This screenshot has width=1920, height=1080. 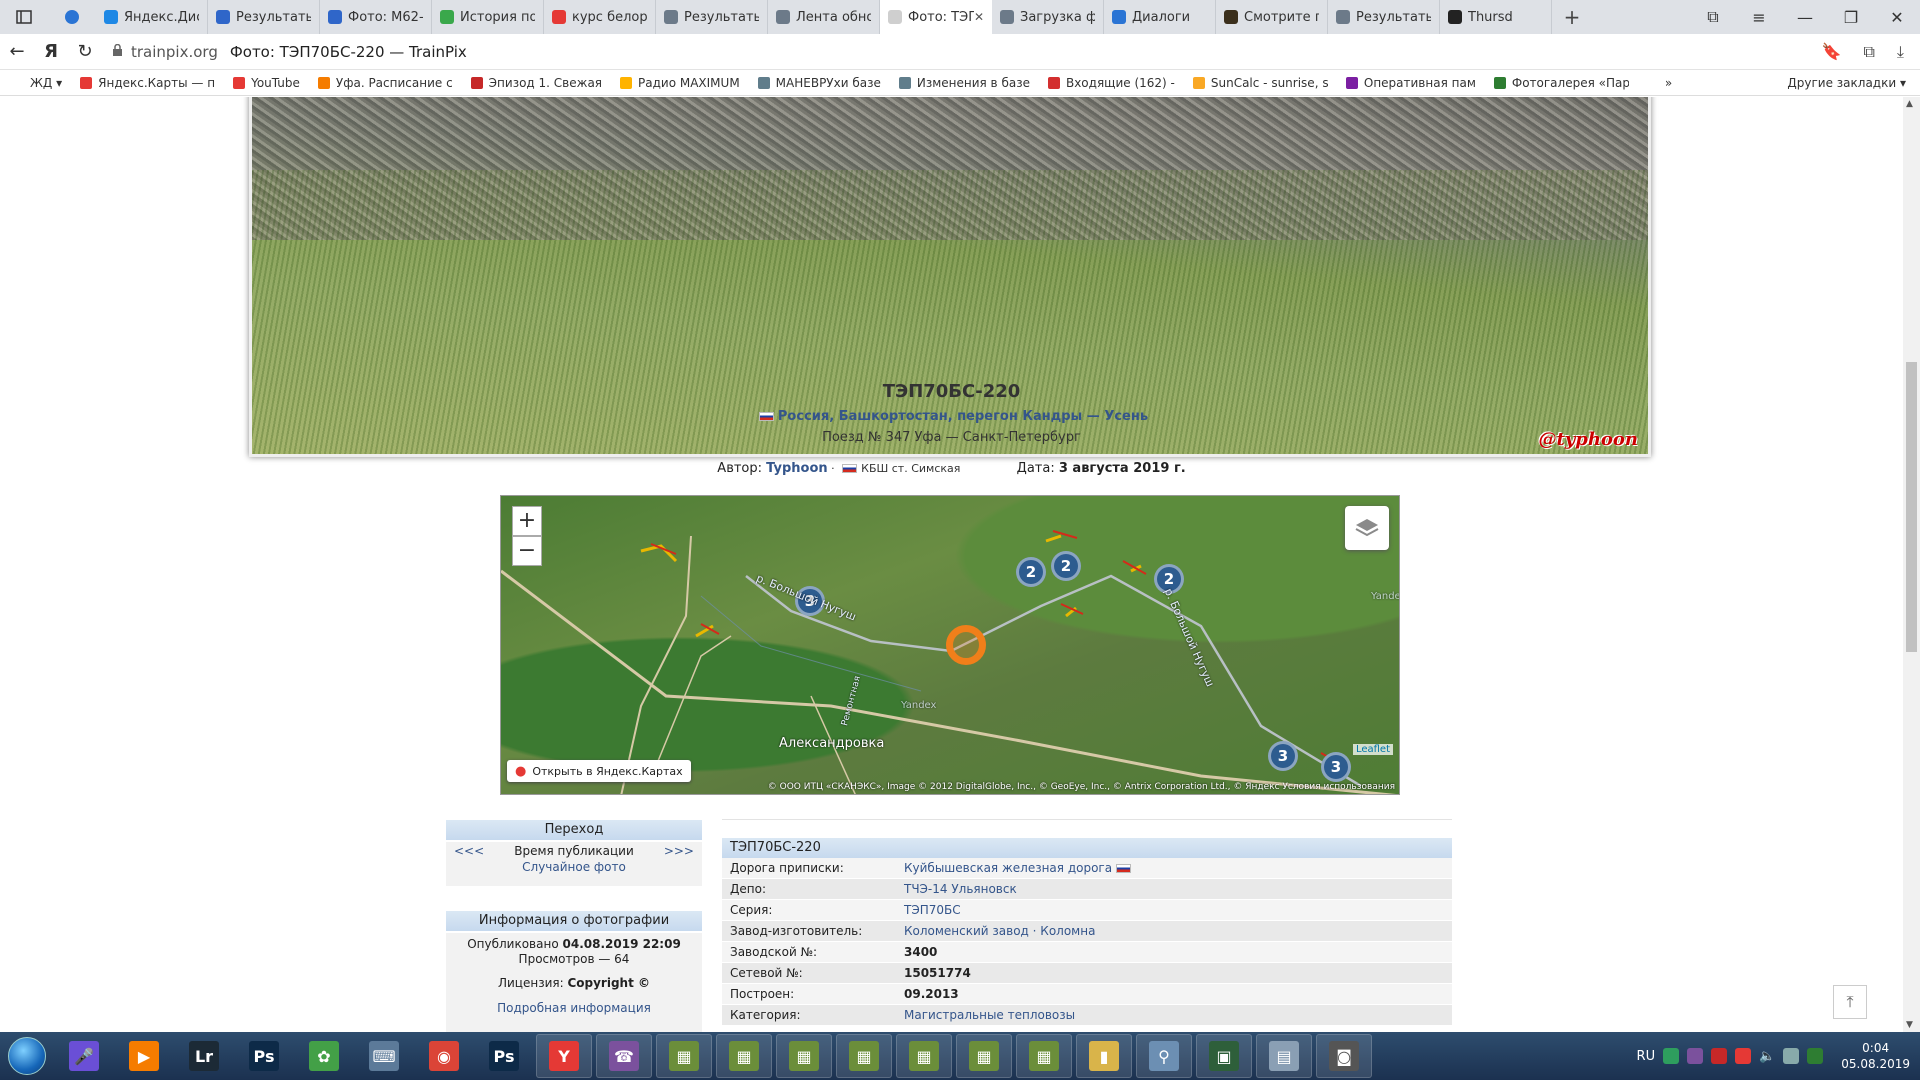 I want to click on zoom-out-button: −, so click(x=527, y=551).